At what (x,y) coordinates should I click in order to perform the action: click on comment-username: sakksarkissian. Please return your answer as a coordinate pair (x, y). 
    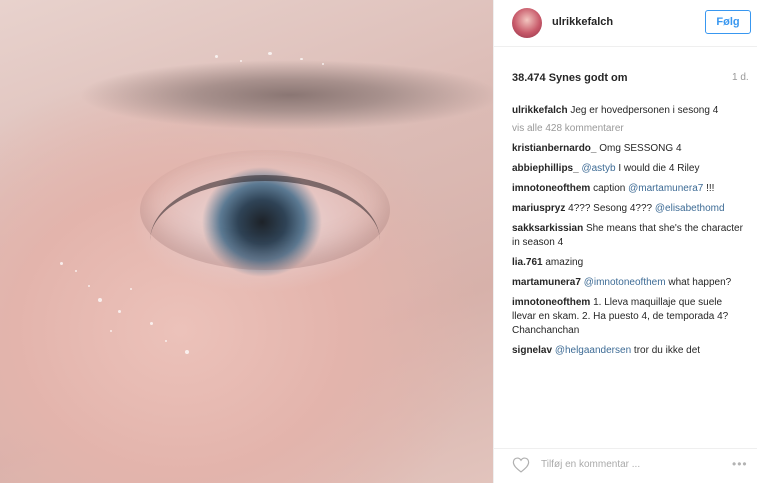
    Looking at the image, I should click on (547, 228).